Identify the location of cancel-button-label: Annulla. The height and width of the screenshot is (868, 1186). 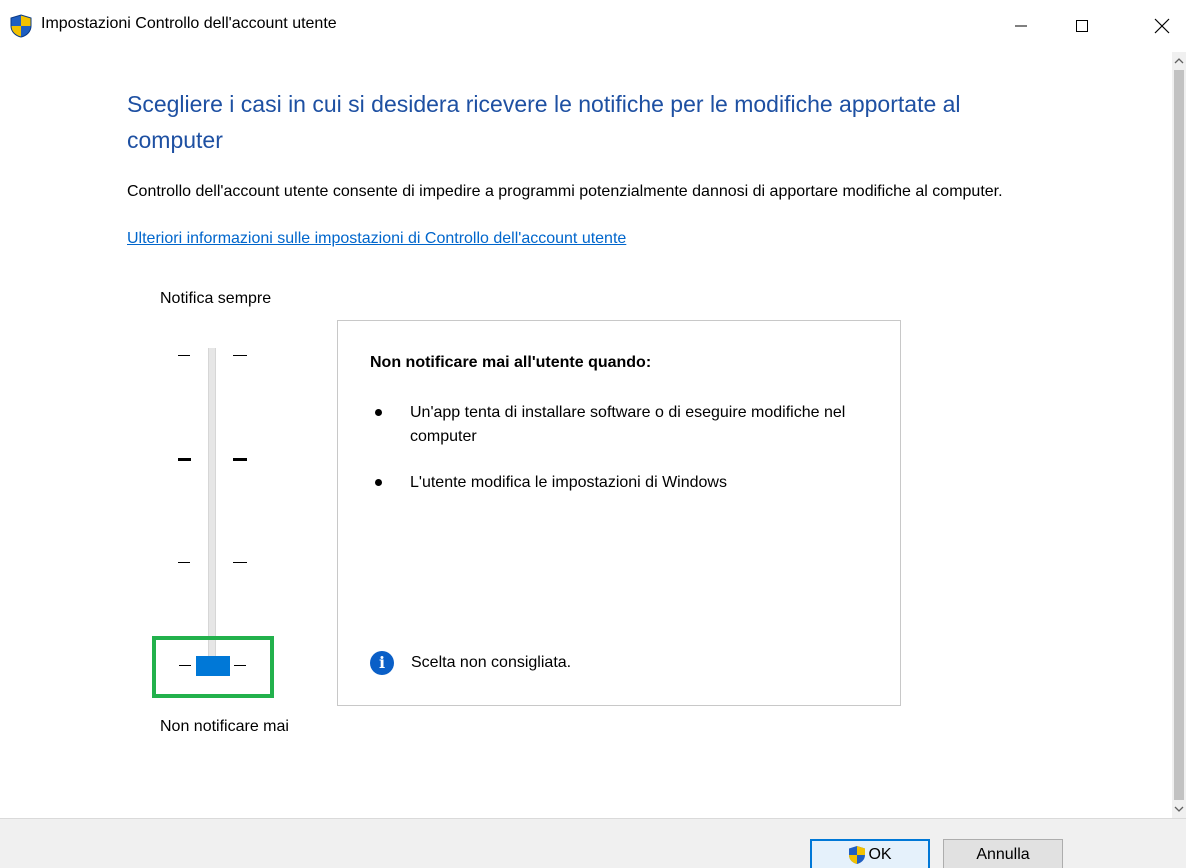
(1003, 854).